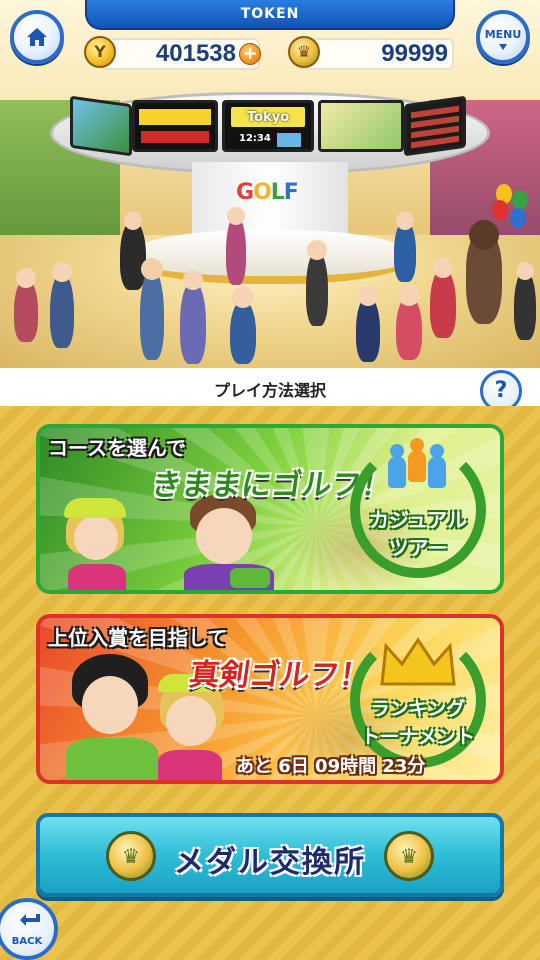 This screenshot has height=960, width=540. What do you see at coordinates (175, 126) in the screenshot?
I see `monitor-news` at bounding box center [175, 126].